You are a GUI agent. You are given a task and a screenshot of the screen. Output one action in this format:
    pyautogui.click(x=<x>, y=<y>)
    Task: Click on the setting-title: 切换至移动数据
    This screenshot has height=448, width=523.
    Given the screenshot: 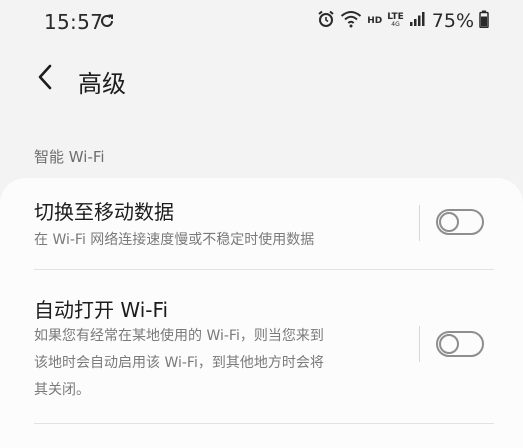 What is the action you would take?
    pyautogui.click(x=104, y=212)
    